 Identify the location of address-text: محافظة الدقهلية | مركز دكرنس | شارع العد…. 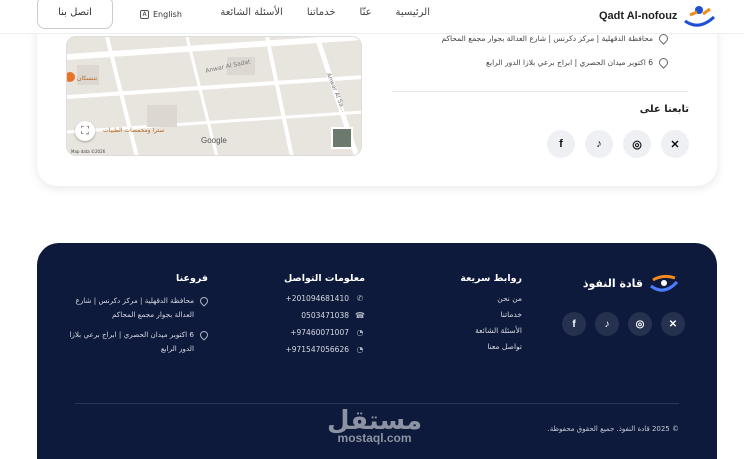
(547, 38).